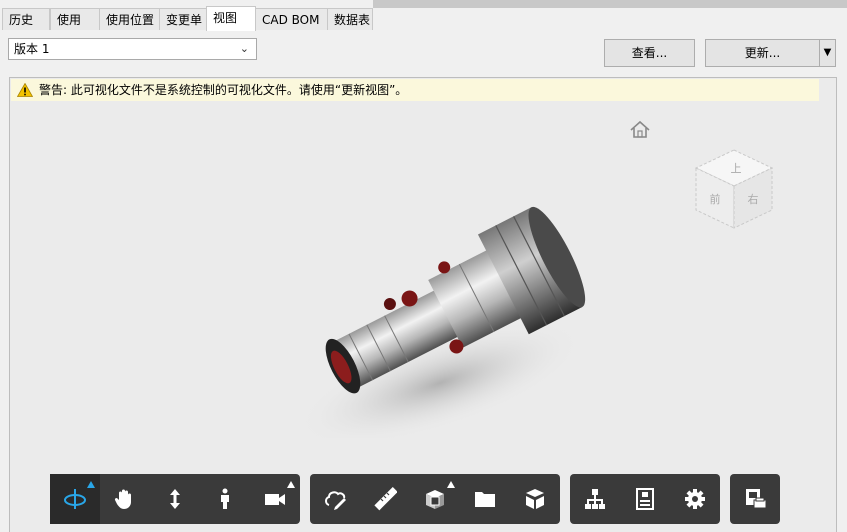 The image size is (847, 532). What do you see at coordinates (291, 484) in the screenshot?
I see `camera-submenu-indicator` at bounding box center [291, 484].